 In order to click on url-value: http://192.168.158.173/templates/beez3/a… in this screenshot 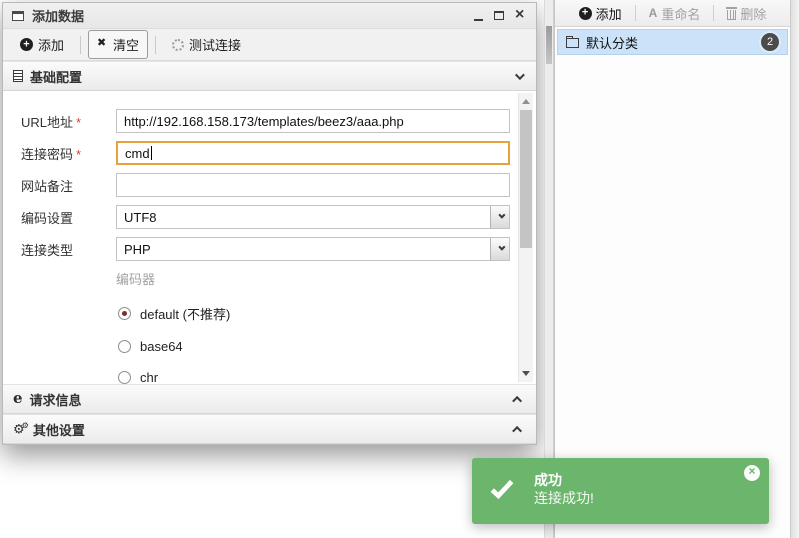, I will do `click(264, 121)`.